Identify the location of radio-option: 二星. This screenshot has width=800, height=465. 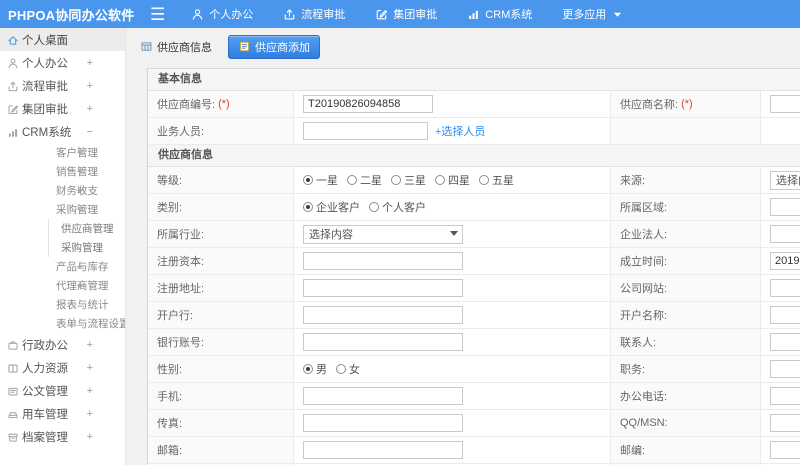
(364, 180).